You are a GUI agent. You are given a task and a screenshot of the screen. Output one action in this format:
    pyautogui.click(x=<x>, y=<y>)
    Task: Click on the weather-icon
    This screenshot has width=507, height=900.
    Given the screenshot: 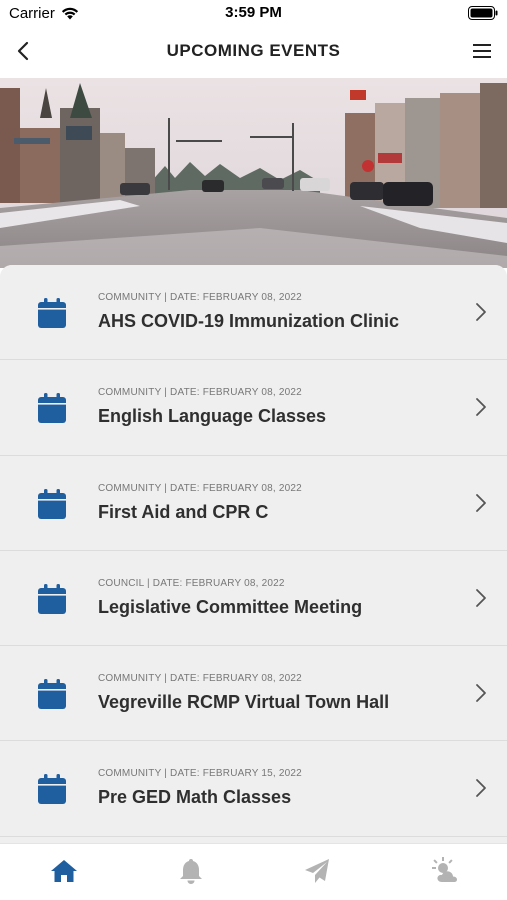 What is the action you would take?
    pyautogui.click(x=446, y=871)
    